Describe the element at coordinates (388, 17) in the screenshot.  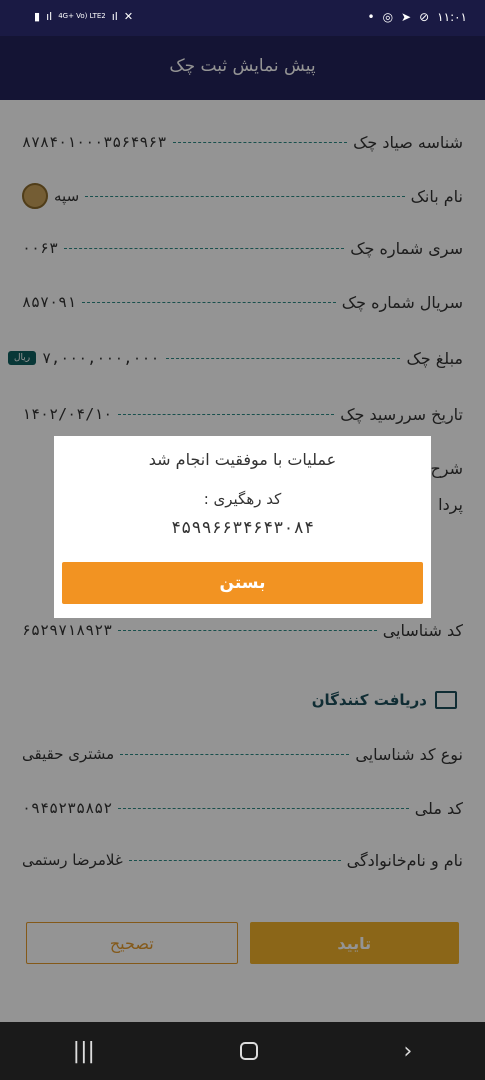
I see `whatsapp-icon: ◎` at that location.